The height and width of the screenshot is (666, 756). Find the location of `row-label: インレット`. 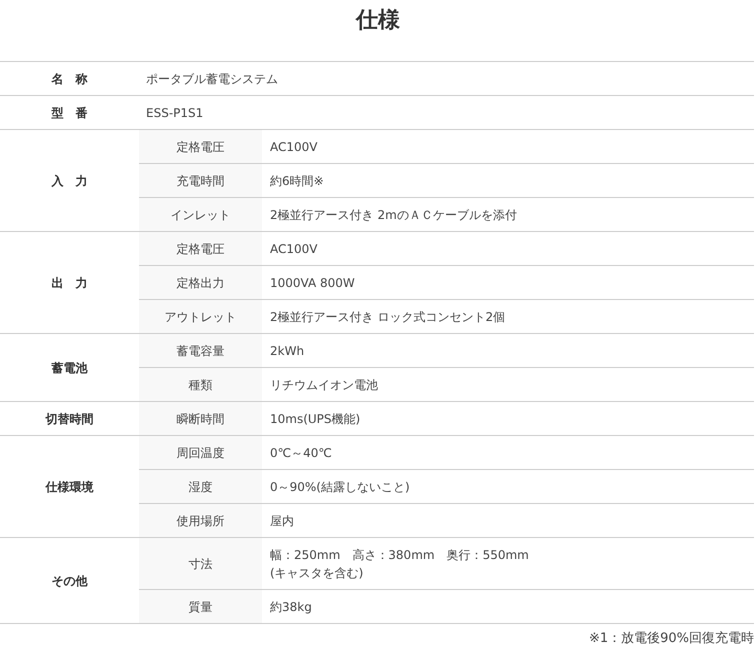

row-label: インレット is located at coordinates (200, 215).